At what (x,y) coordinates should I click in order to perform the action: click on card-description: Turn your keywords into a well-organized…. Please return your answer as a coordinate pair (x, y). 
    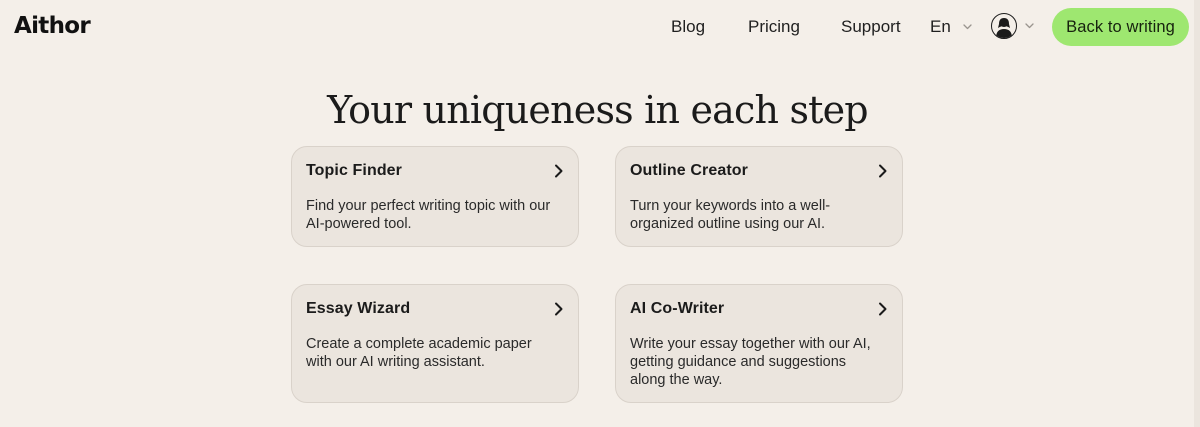
    Looking at the image, I should click on (730, 215).